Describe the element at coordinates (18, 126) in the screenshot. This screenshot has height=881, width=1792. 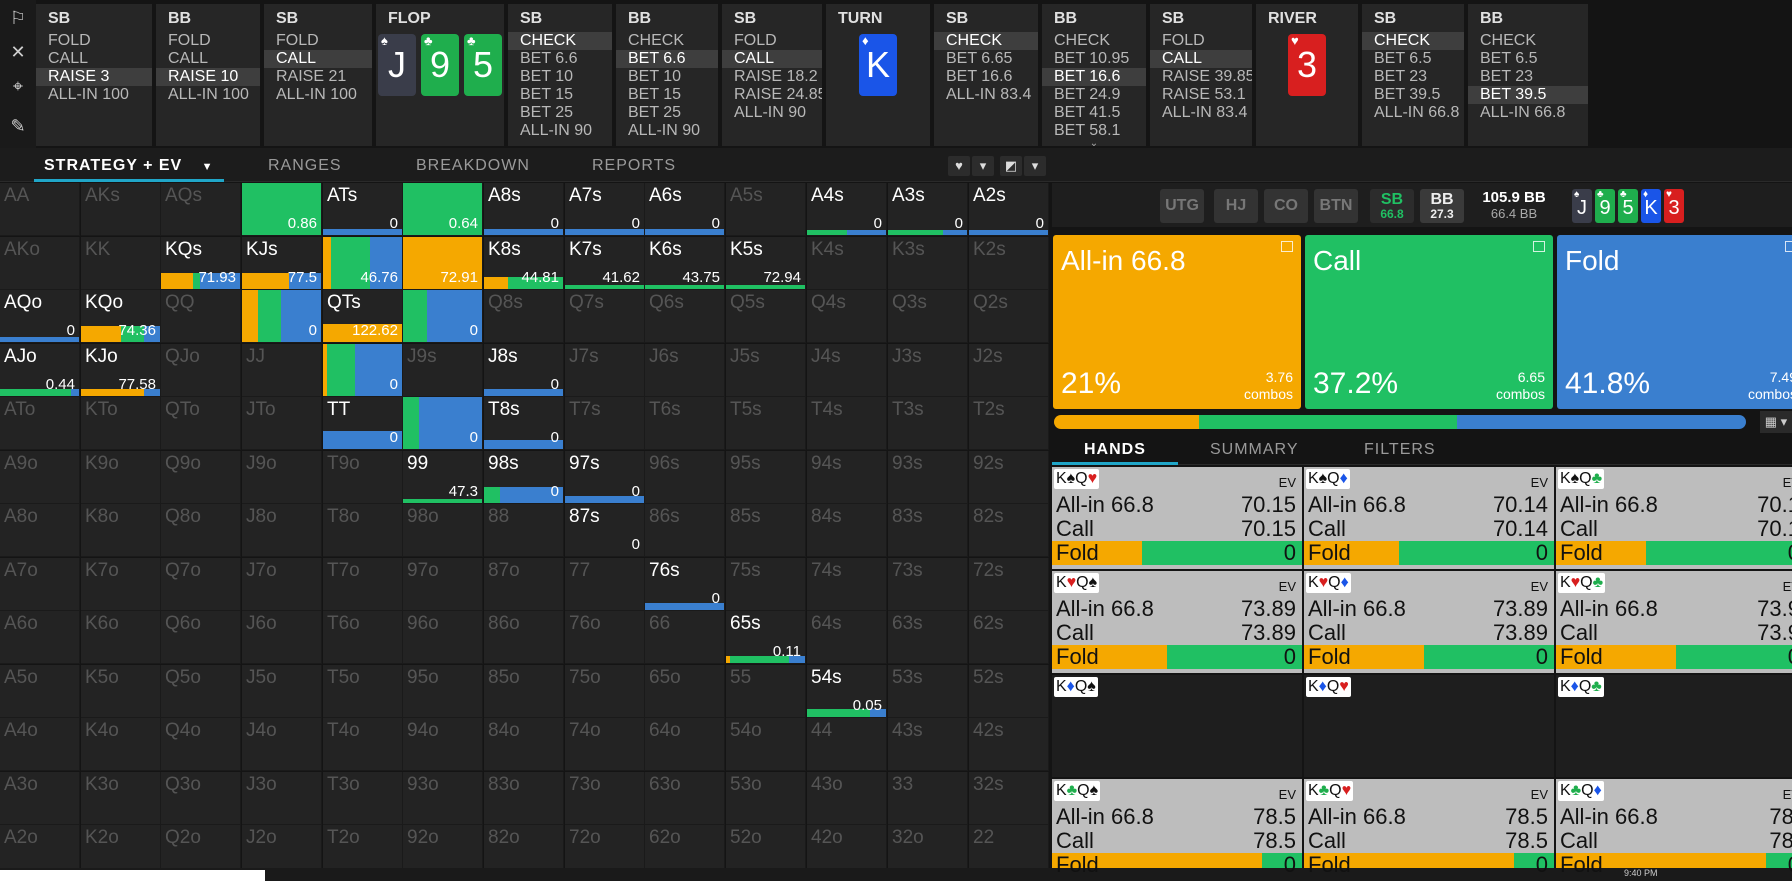
I see `brush-icon: ✎` at that location.